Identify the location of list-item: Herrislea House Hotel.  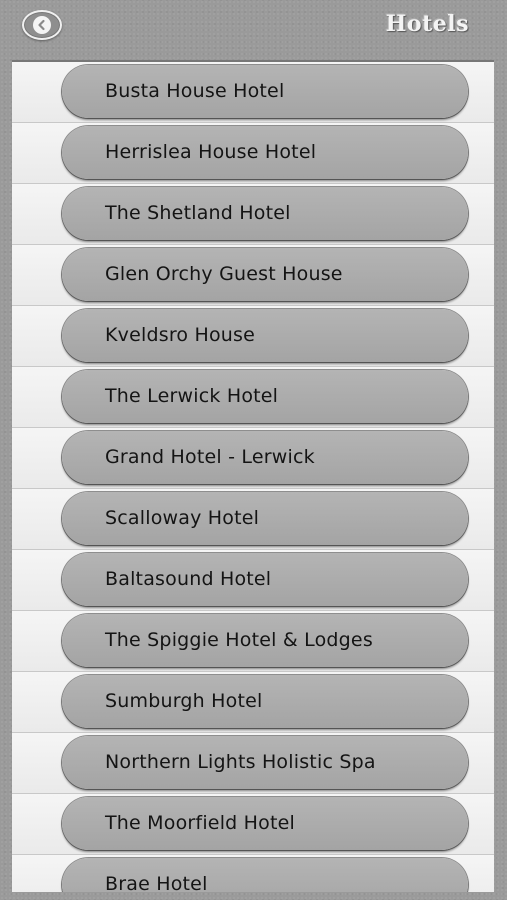
(253, 153).